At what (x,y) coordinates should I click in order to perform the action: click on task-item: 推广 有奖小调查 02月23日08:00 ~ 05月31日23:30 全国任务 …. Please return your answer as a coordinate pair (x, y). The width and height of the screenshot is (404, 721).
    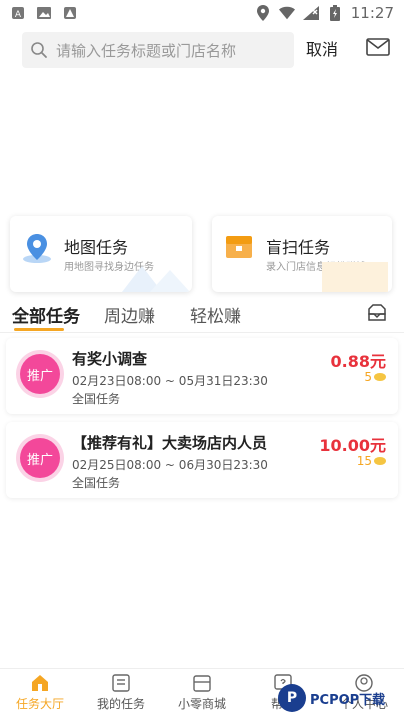
    Looking at the image, I should click on (202, 376).